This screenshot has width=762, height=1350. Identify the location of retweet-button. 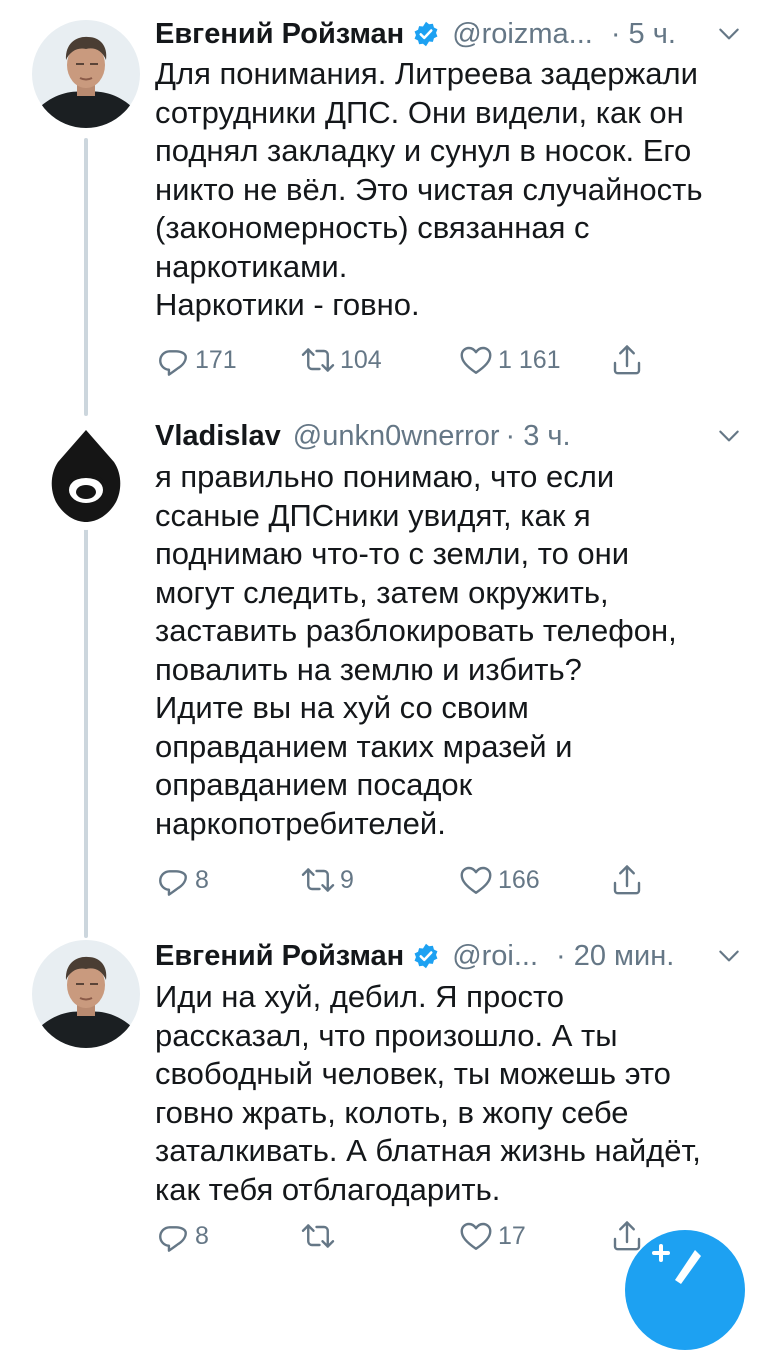
(320, 1236).